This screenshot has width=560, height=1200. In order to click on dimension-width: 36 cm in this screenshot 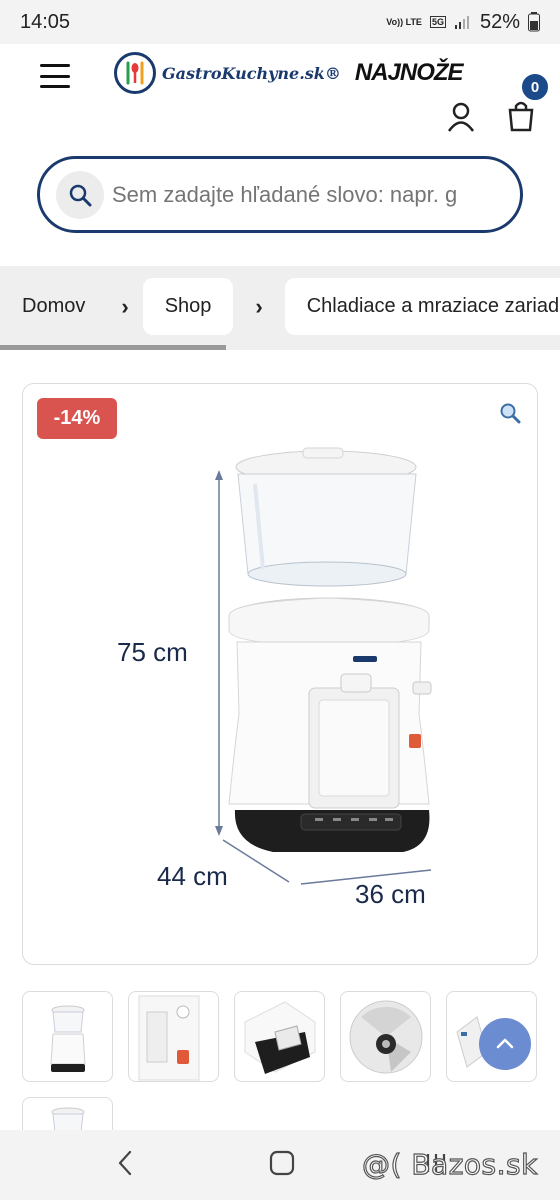, I will do `click(390, 894)`.